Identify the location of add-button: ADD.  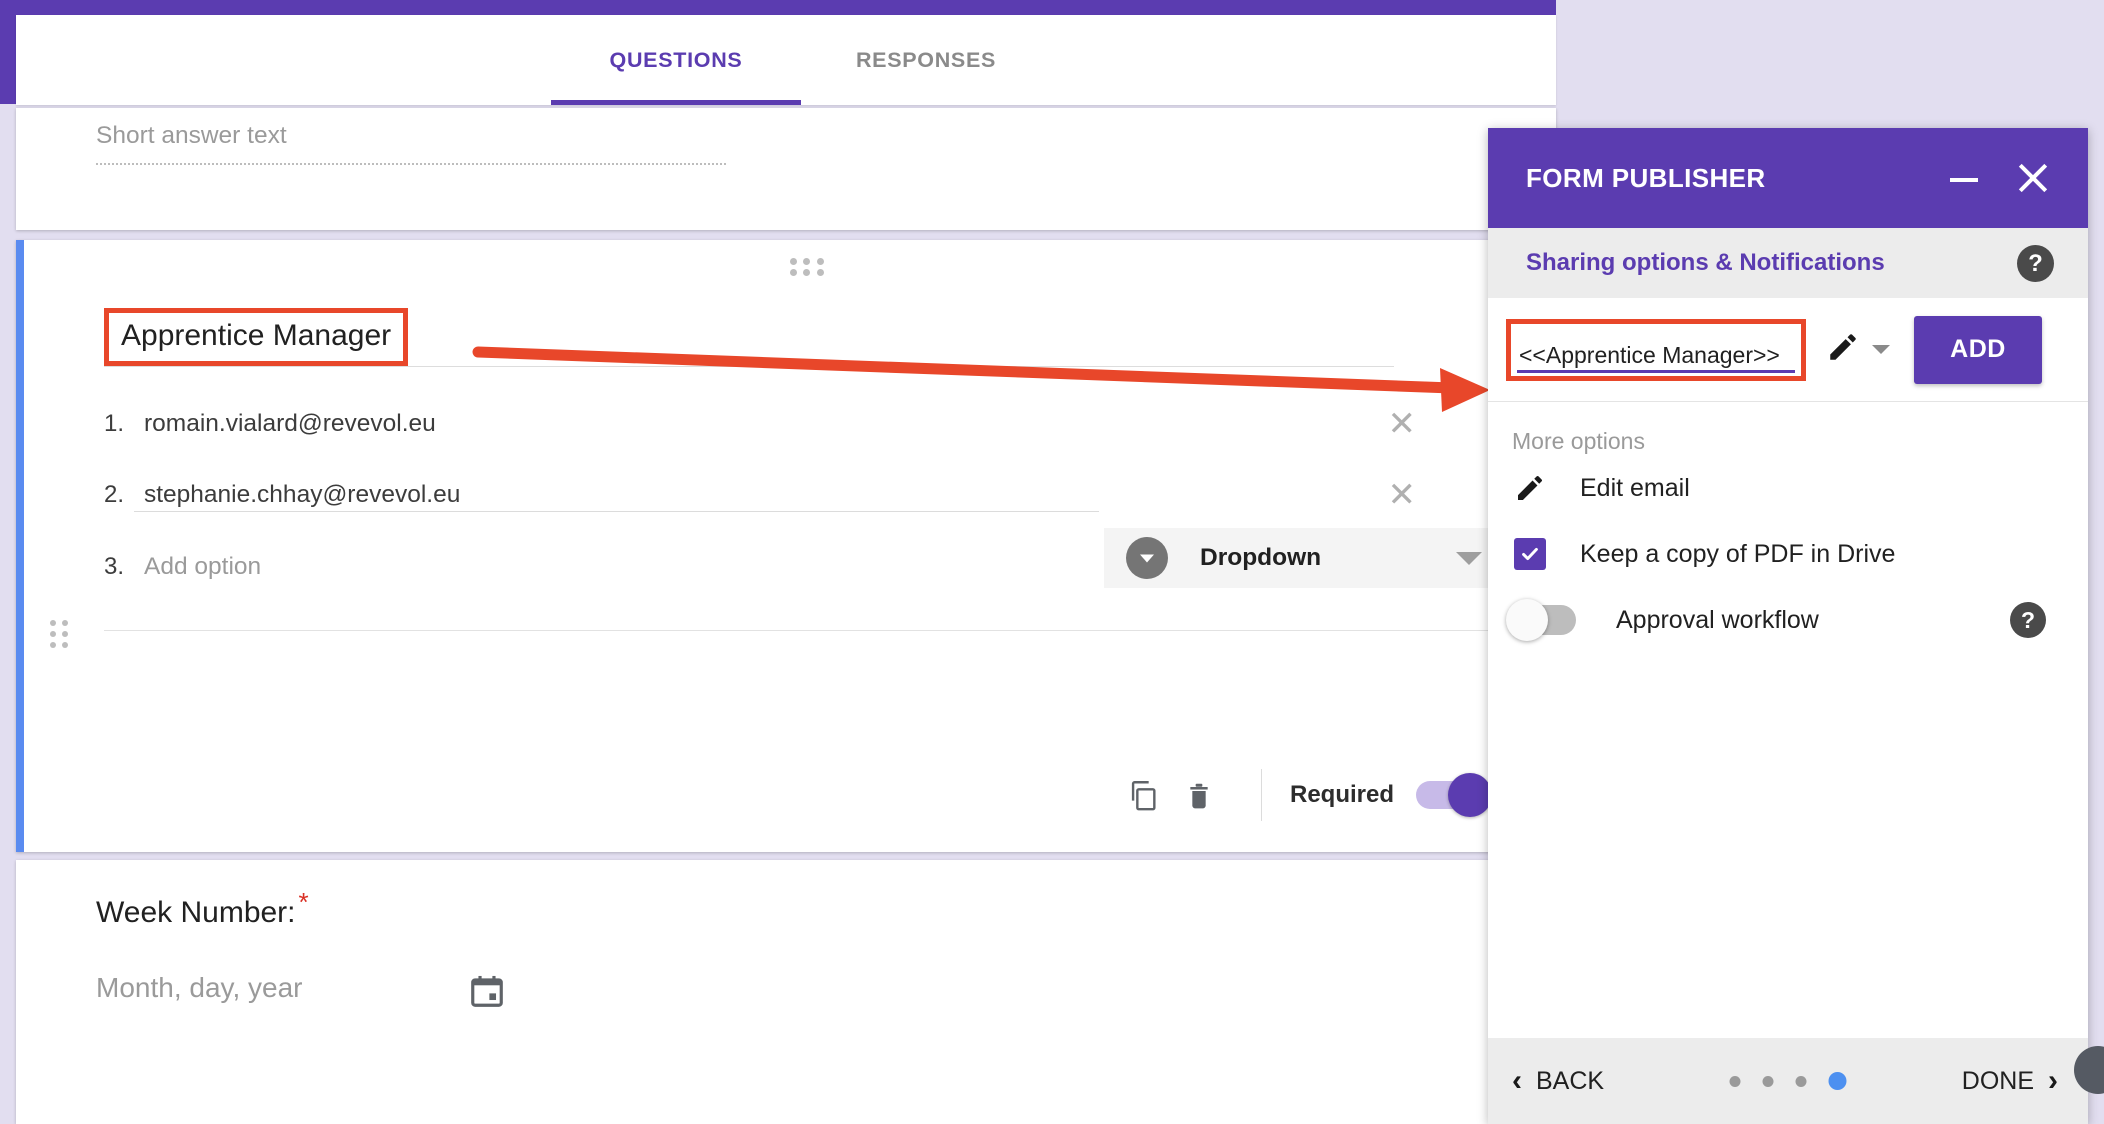
(1978, 349).